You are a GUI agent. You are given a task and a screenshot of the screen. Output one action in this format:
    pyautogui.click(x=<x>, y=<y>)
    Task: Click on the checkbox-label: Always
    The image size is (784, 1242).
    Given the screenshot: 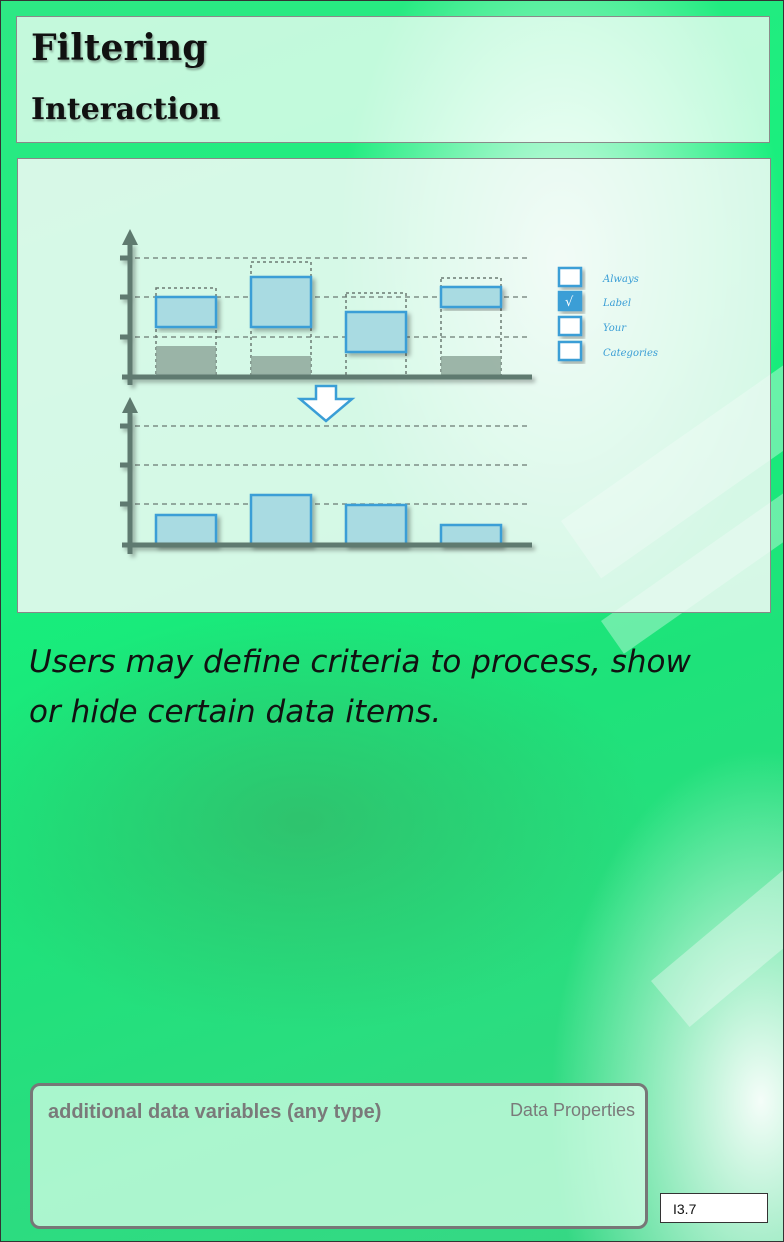 What is the action you would take?
    pyautogui.click(x=620, y=279)
    